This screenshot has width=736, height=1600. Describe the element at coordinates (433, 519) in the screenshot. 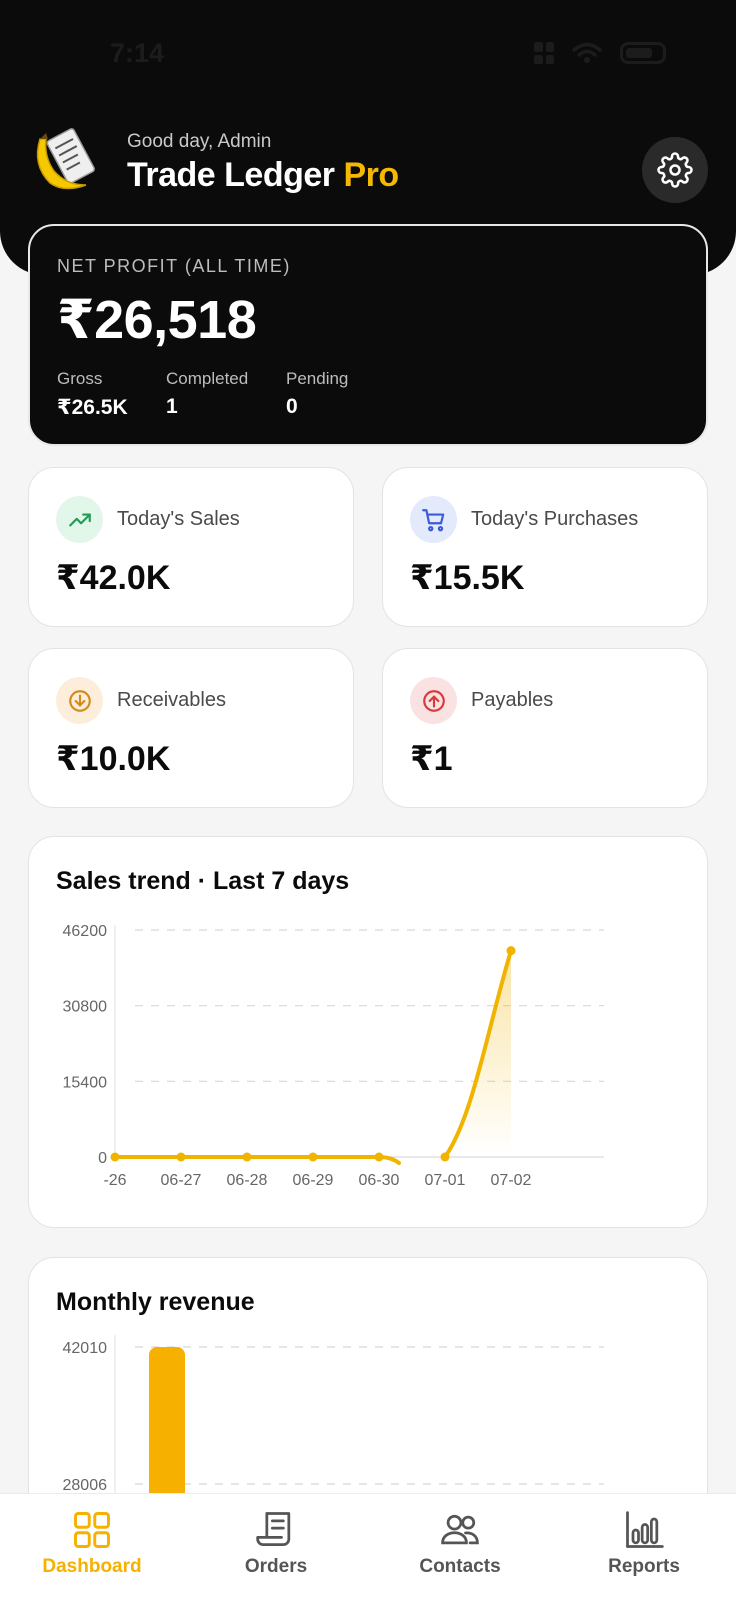

I see `cart-icon` at that location.